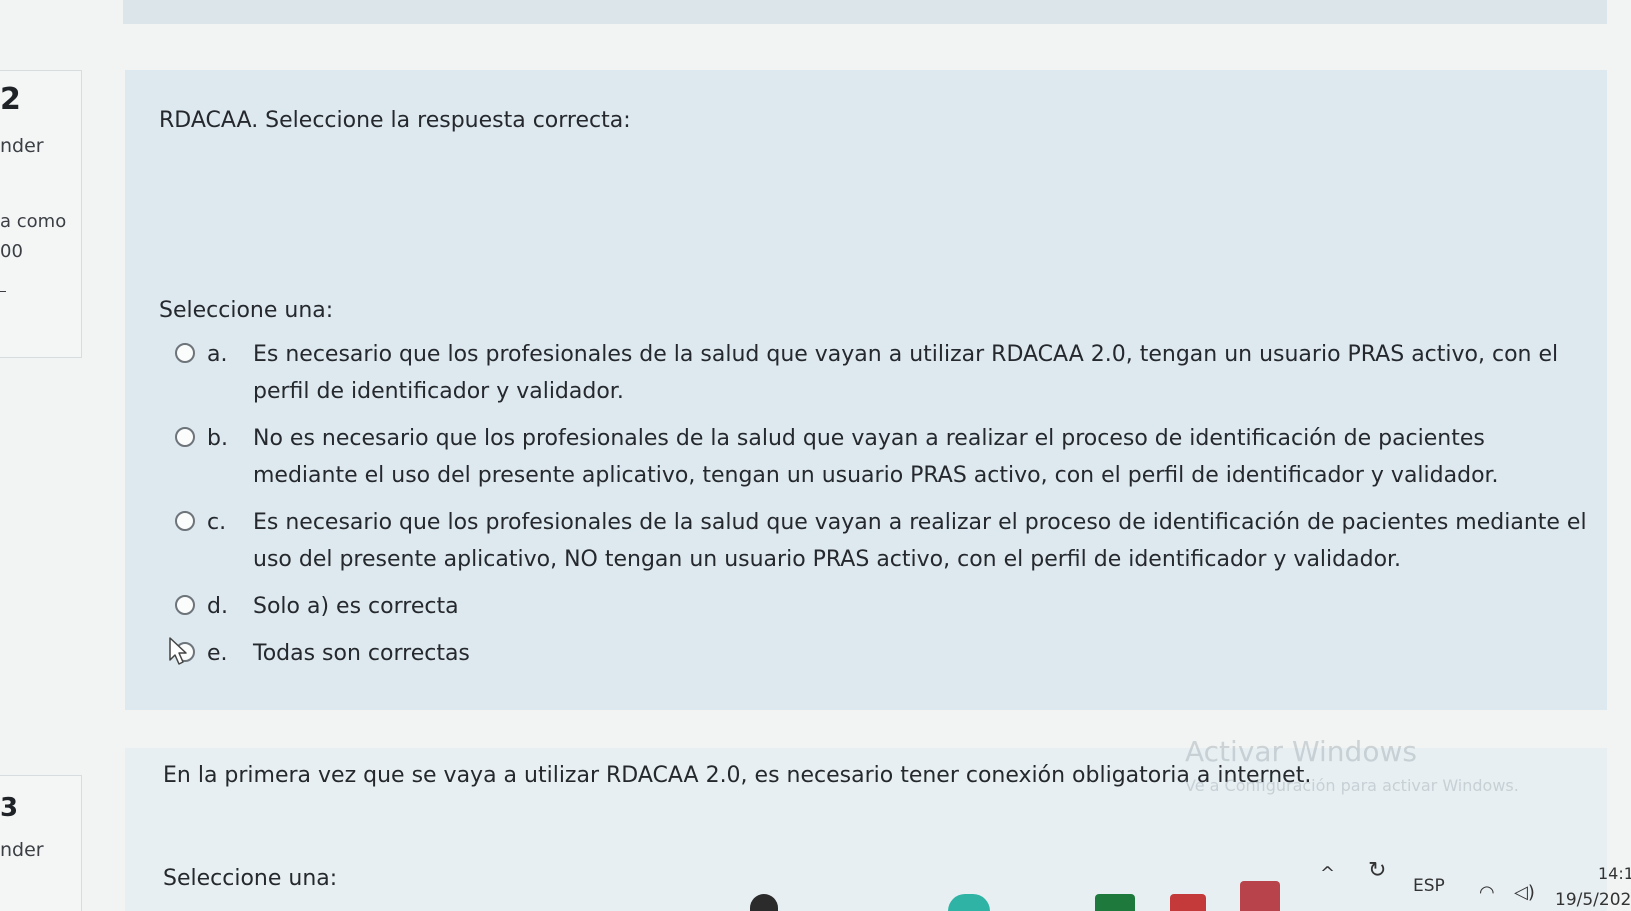 This screenshot has height=911, width=1631. Describe the element at coordinates (1524, 892) in the screenshot. I see `volume-icon: ◁)` at that location.